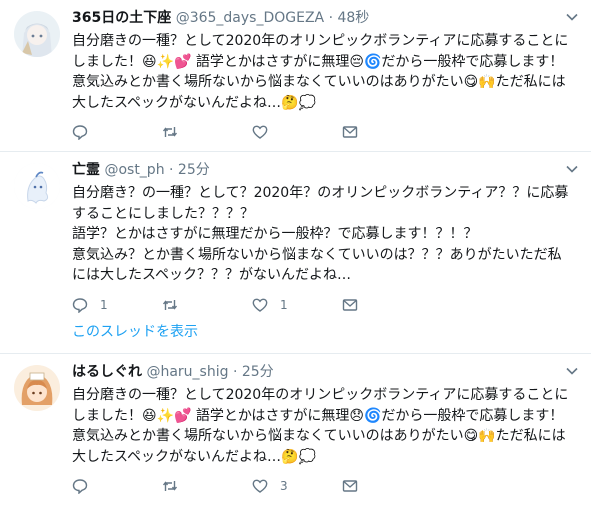 This screenshot has height=513, width=591. What do you see at coordinates (353, 18) in the screenshot?
I see `timestamp: 48秒` at bounding box center [353, 18].